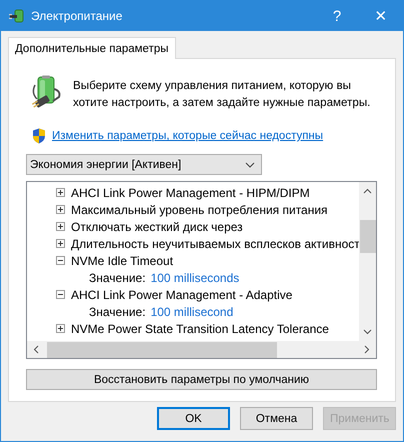 The height and width of the screenshot is (442, 404). What do you see at coordinates (337, 16) in the screenshot?
I see `help-button: ?` at bounding box center [337, 16].